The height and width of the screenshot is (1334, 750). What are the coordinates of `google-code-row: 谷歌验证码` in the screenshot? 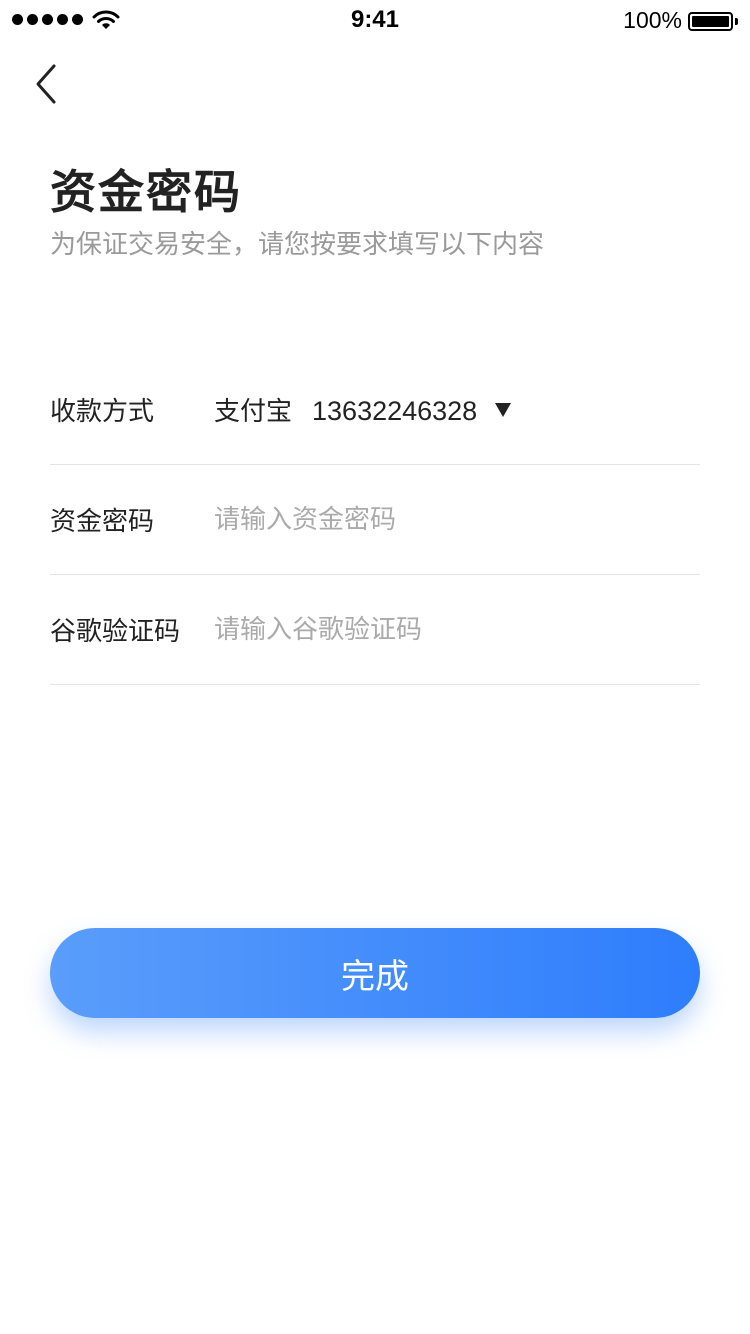 It's located at (375, 630).